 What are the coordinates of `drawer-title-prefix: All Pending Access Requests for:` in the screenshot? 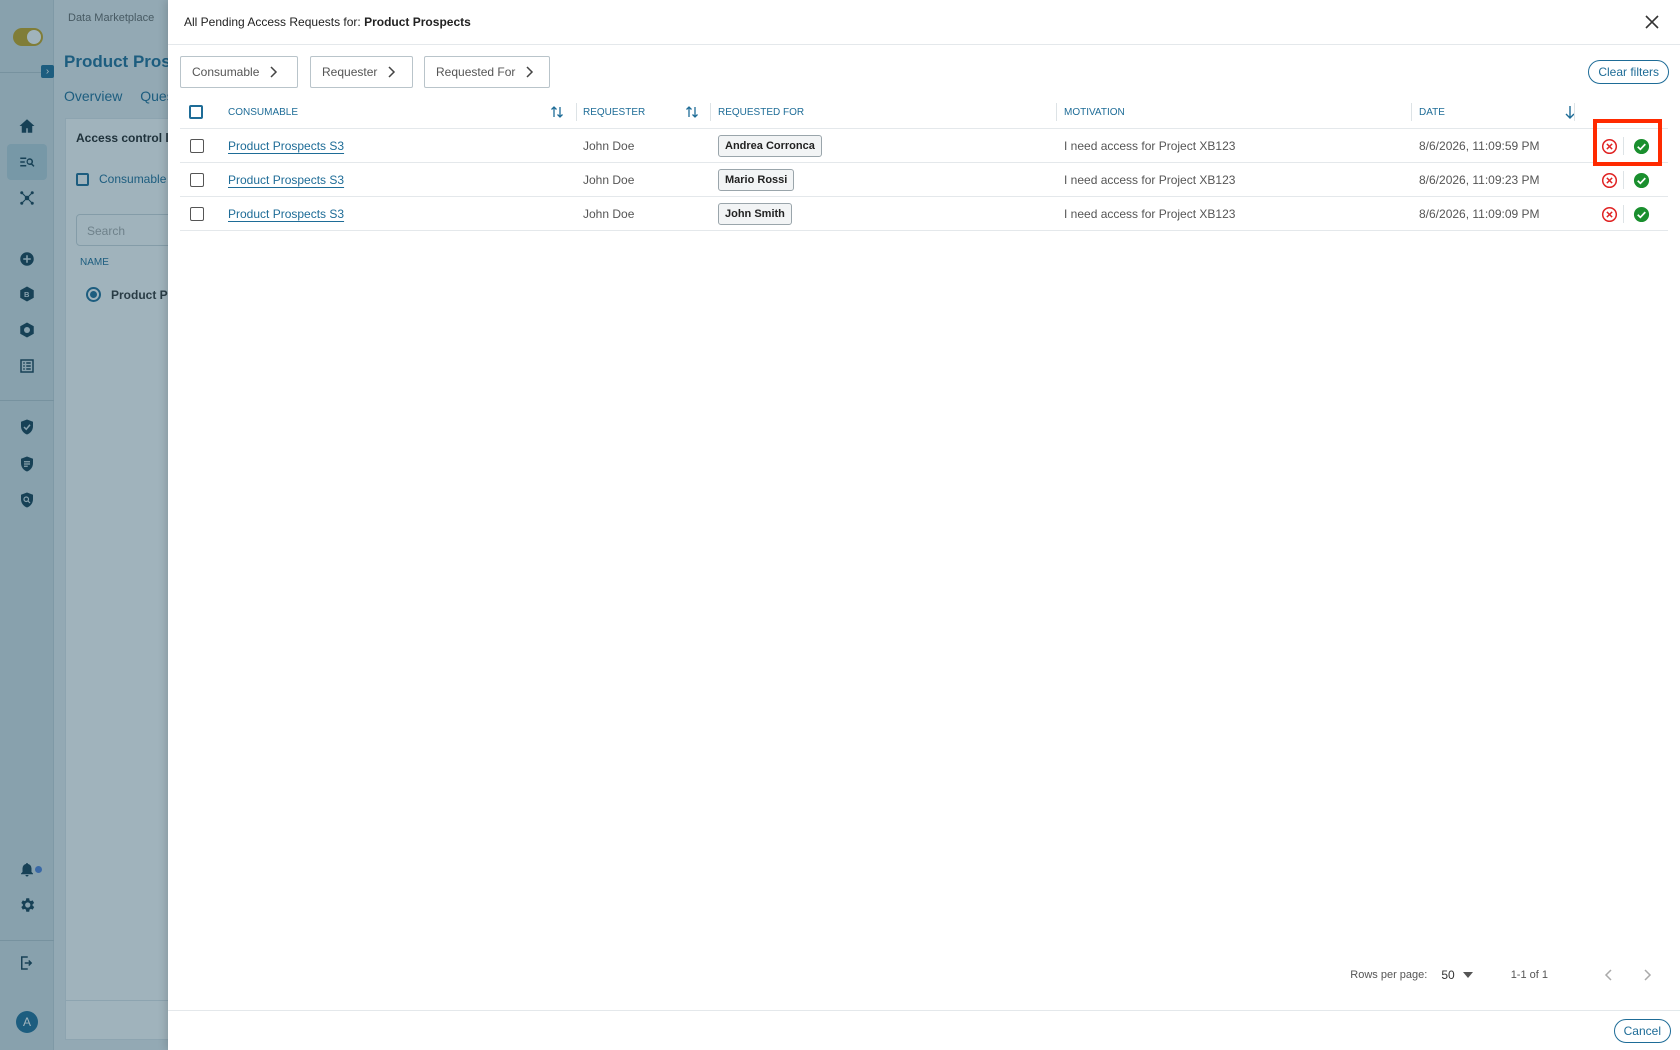 It's located at (274, 22).